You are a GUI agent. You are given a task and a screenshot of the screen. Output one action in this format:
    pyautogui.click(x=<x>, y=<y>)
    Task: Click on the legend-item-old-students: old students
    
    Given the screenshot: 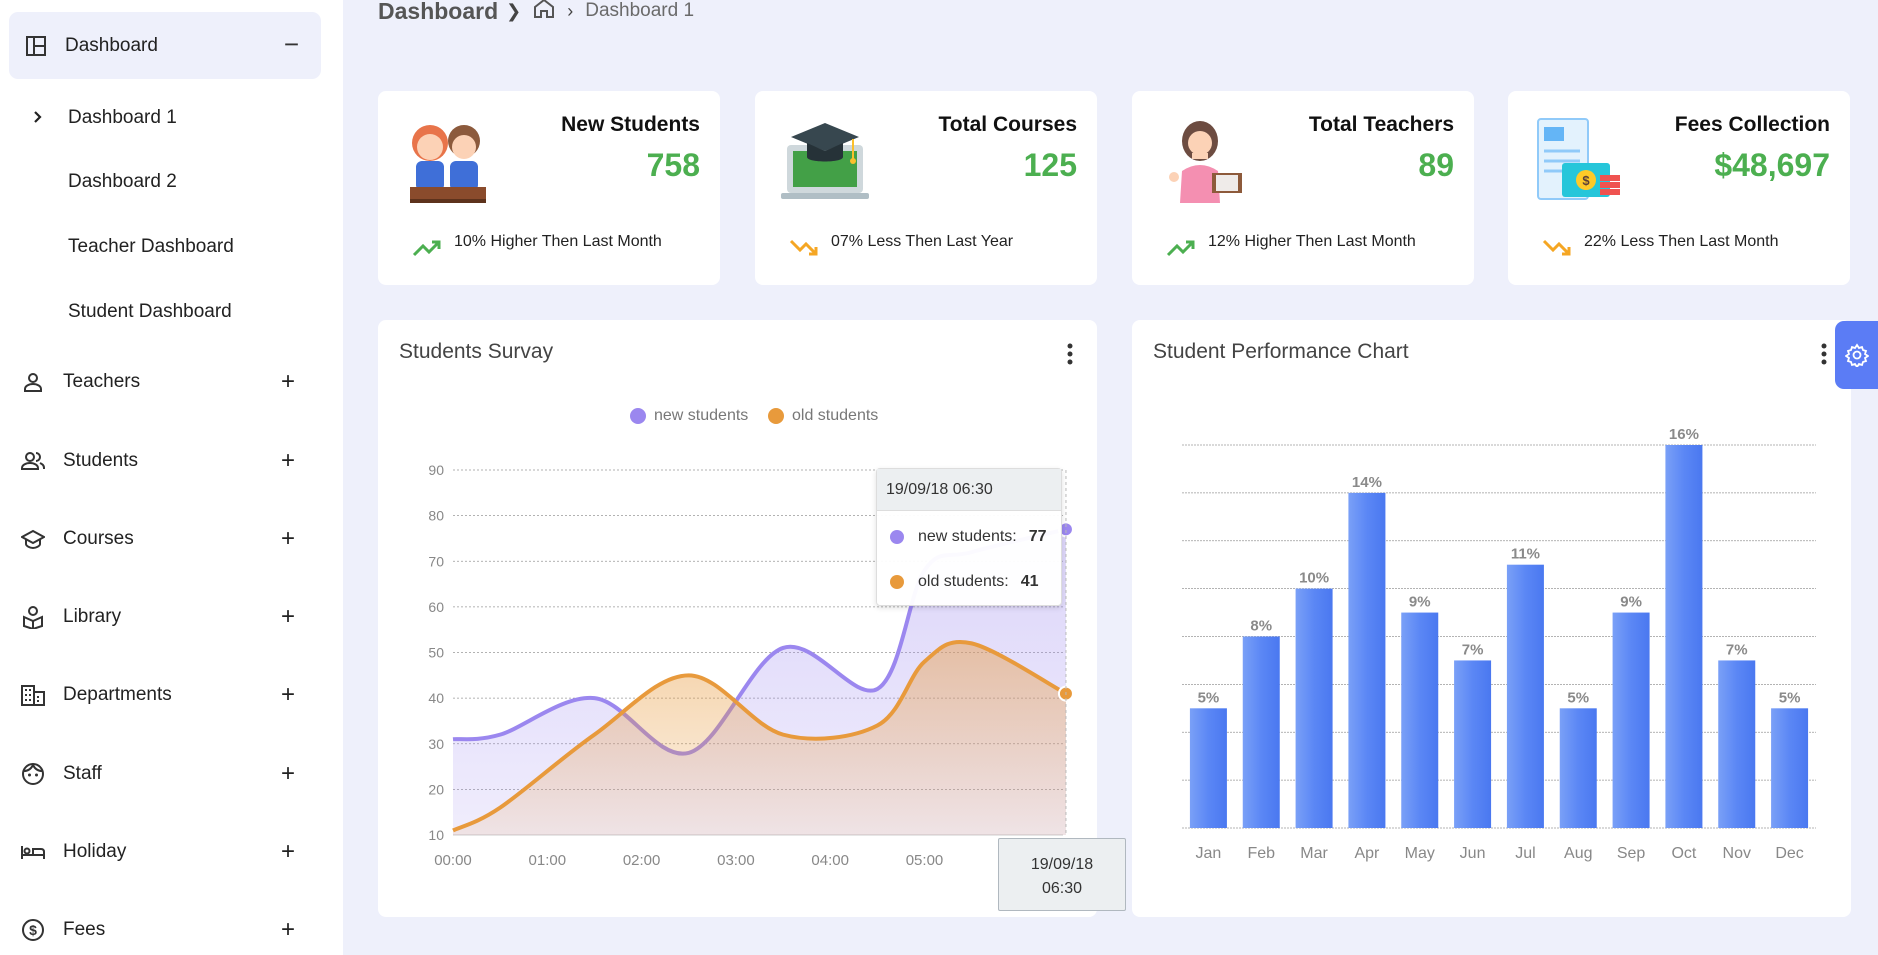 What is the action you would take?
    pyautogui.click(x=823, y=416)
    